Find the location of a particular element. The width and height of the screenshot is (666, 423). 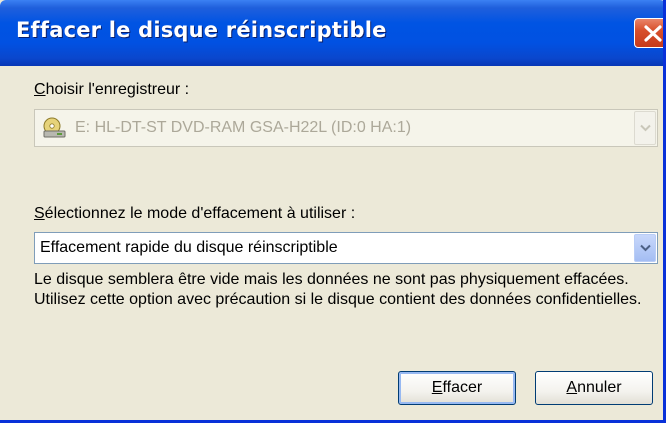

cancel-button: Annuler is located at coordinates (594, 388).